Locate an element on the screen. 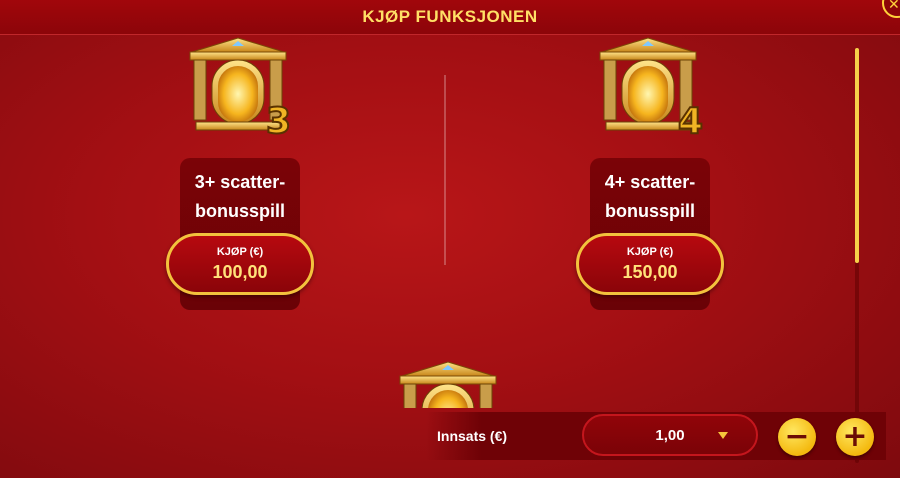  page-title: KJØP FUNKSJONEN is located at coordinates (450, 16).